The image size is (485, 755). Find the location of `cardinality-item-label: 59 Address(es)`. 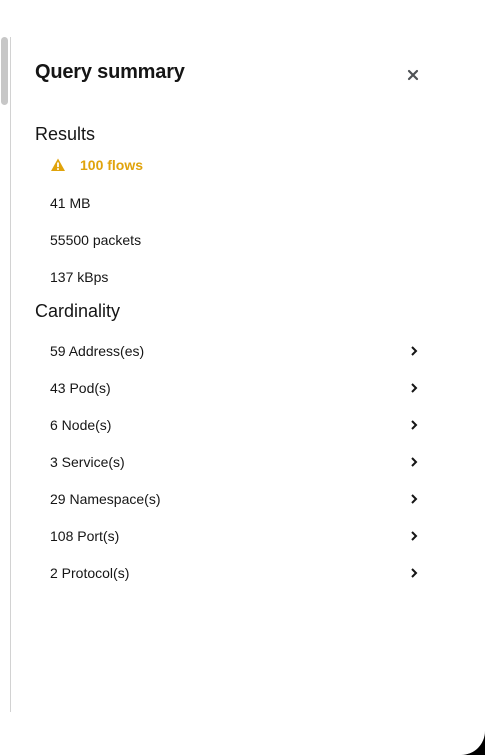

cardinality-item-label: 59 Address(es) is located at coordinates (97, 351).